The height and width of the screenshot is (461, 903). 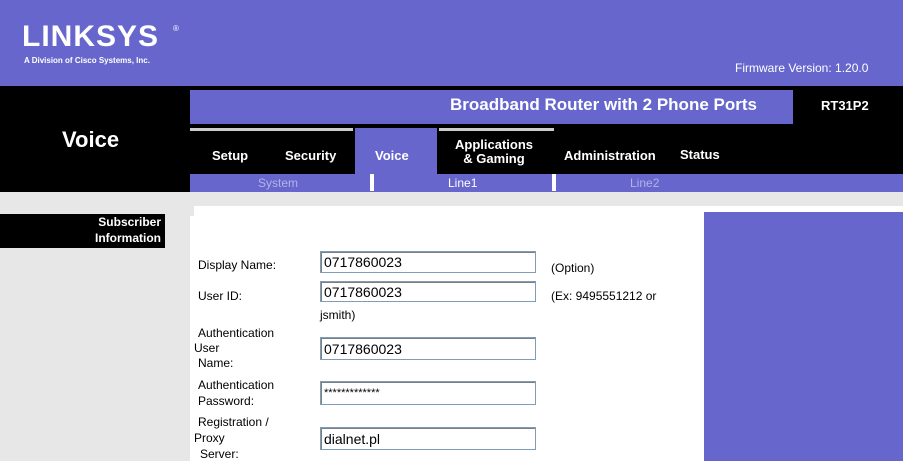 What do you see at coordinates (226, 401) in the screenshot?
I see `auth-pass-label-2: Password:` at bounding box center [226, 401].